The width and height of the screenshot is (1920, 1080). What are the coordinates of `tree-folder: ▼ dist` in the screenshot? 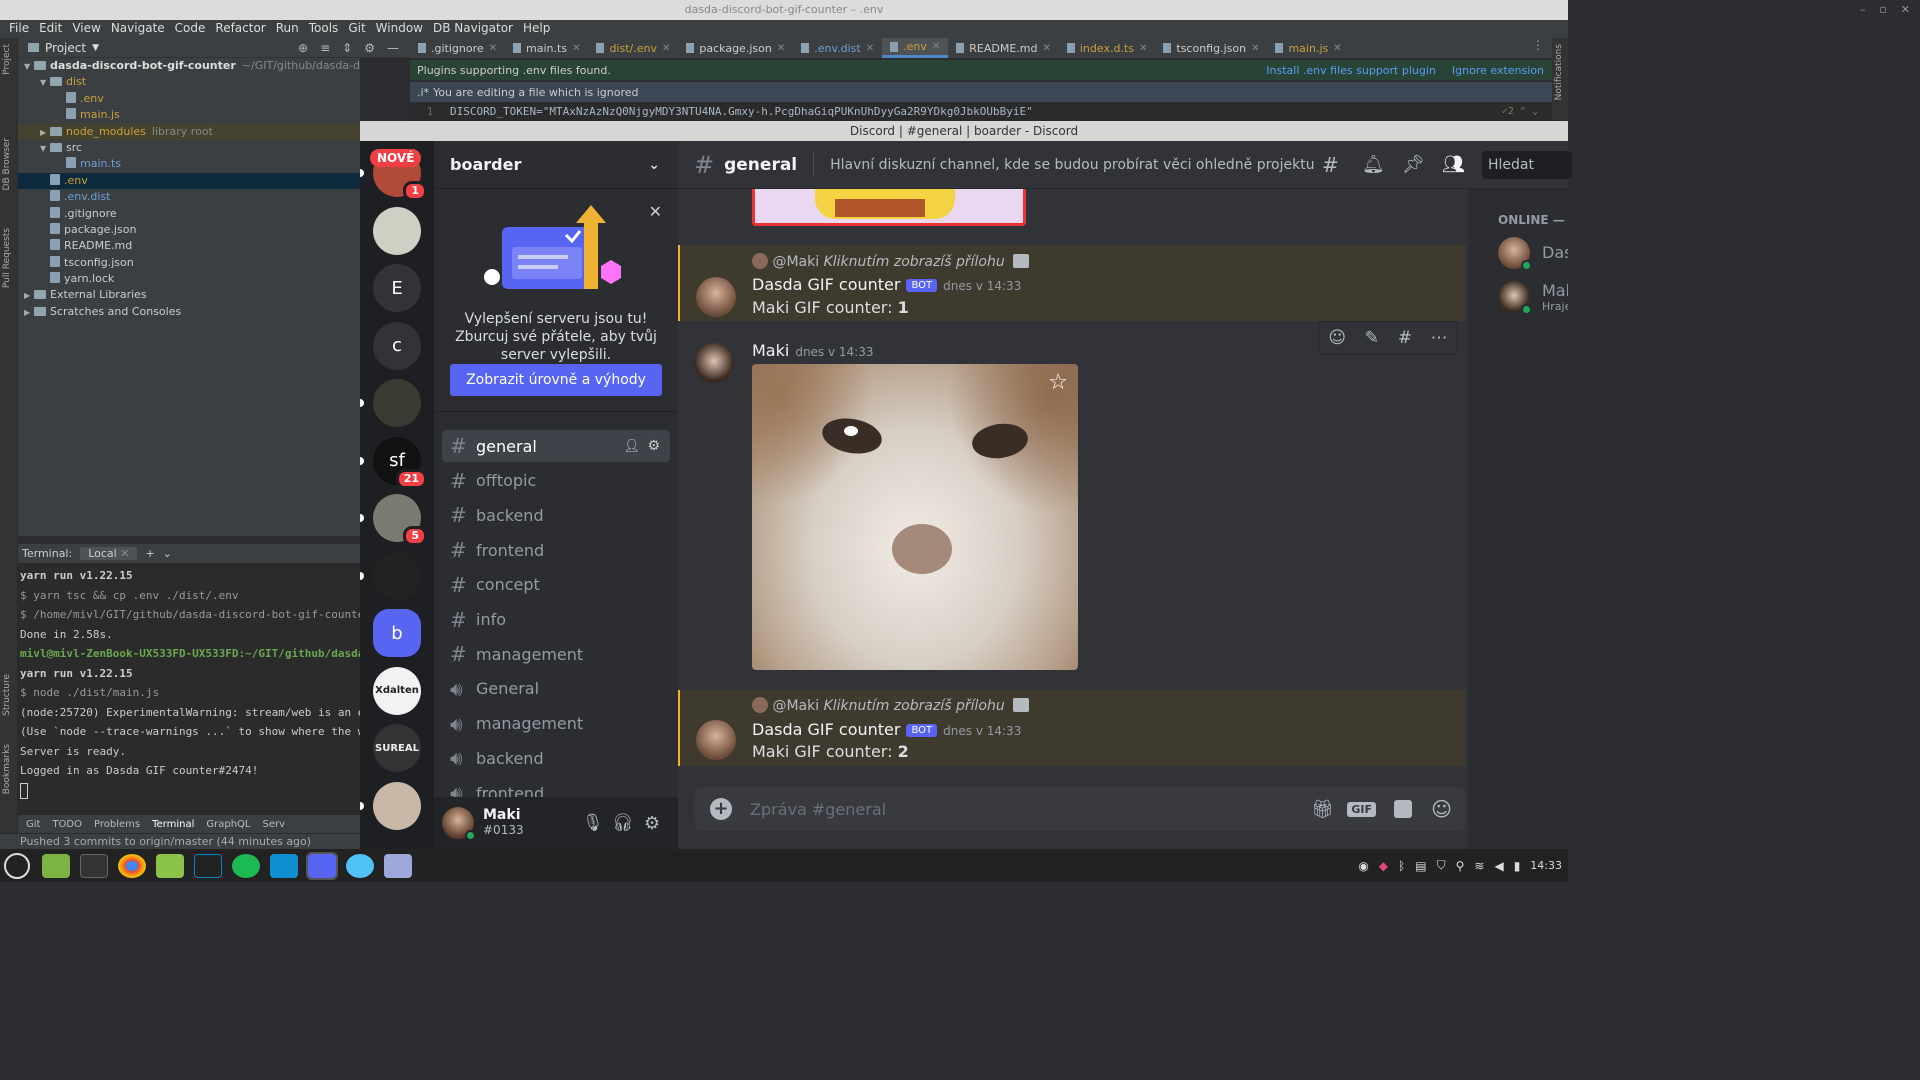 It's located at (189, 82).